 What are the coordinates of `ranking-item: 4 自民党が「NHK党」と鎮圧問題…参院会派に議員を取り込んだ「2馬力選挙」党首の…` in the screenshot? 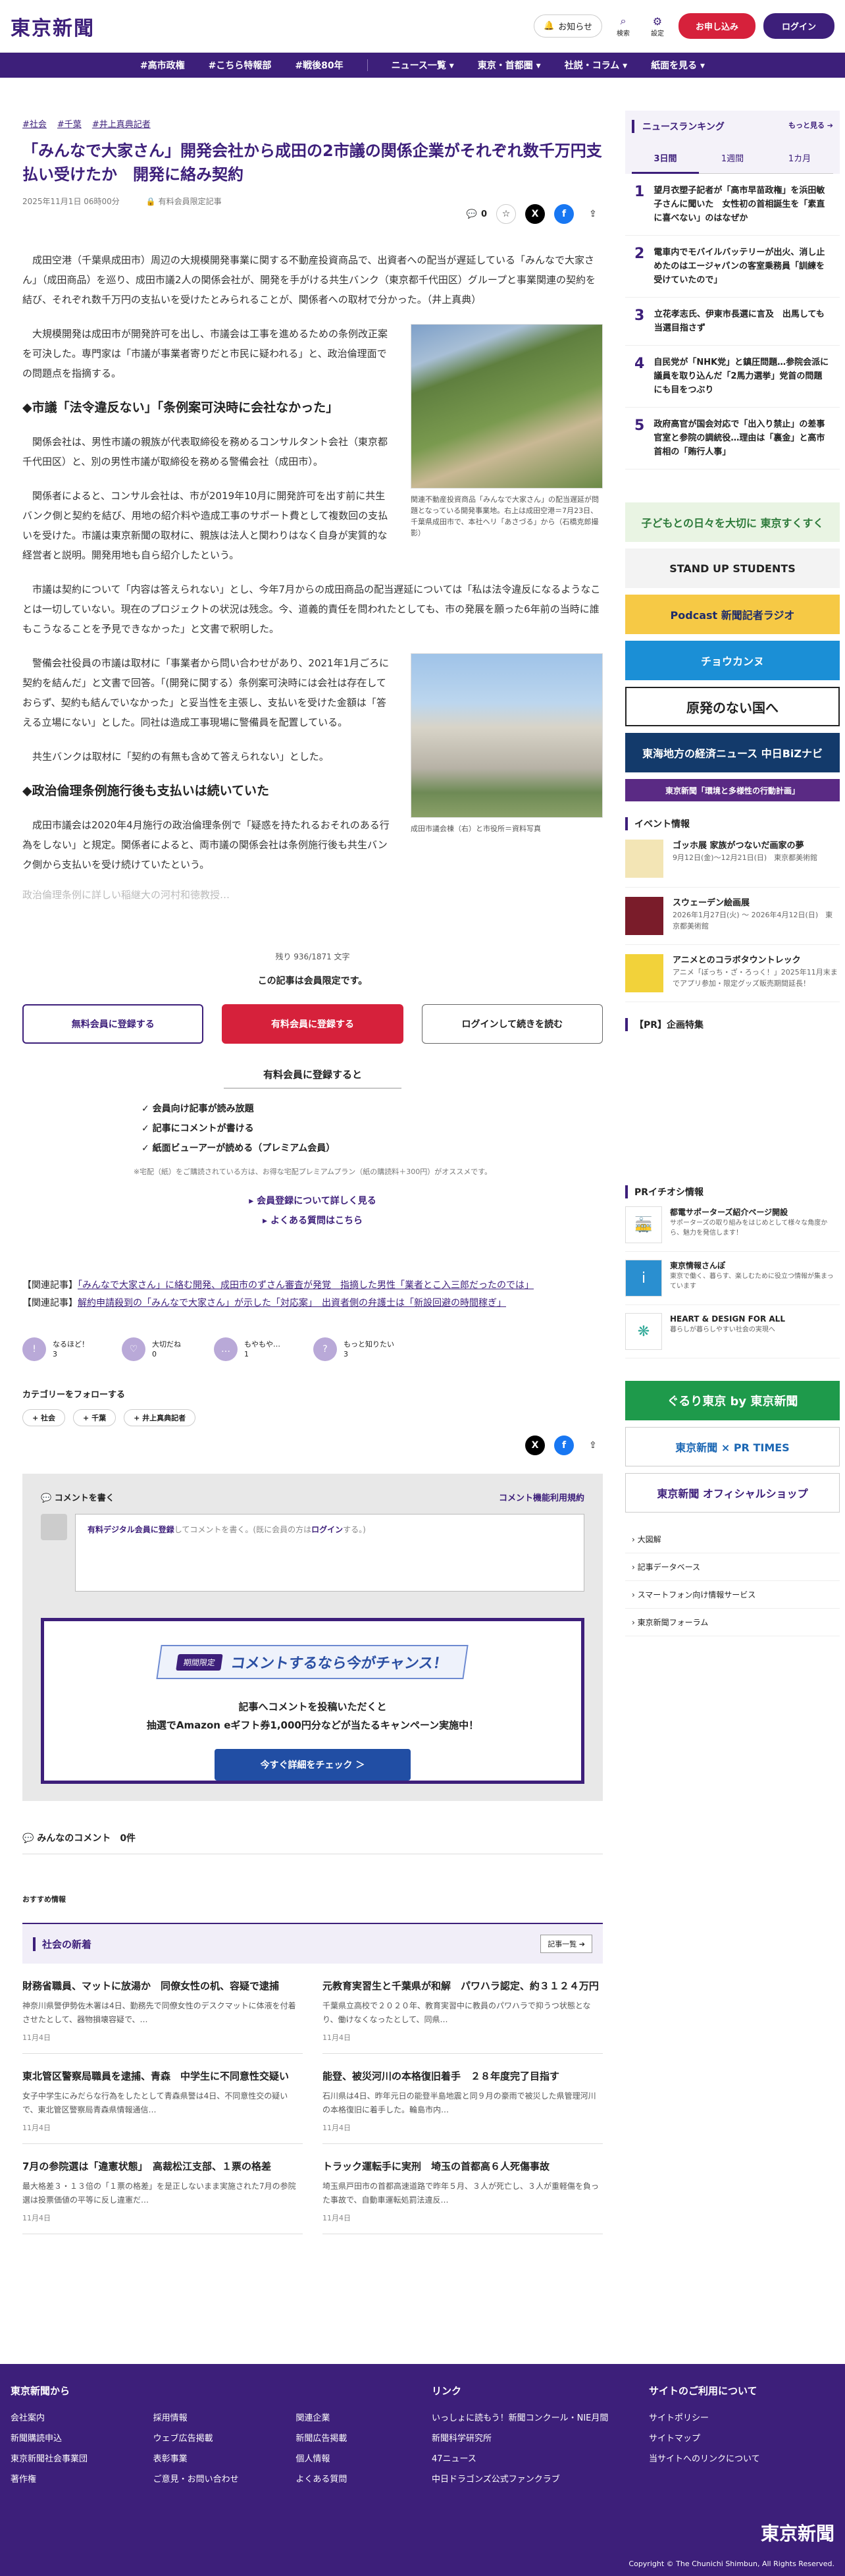 It's located at (732, 377).